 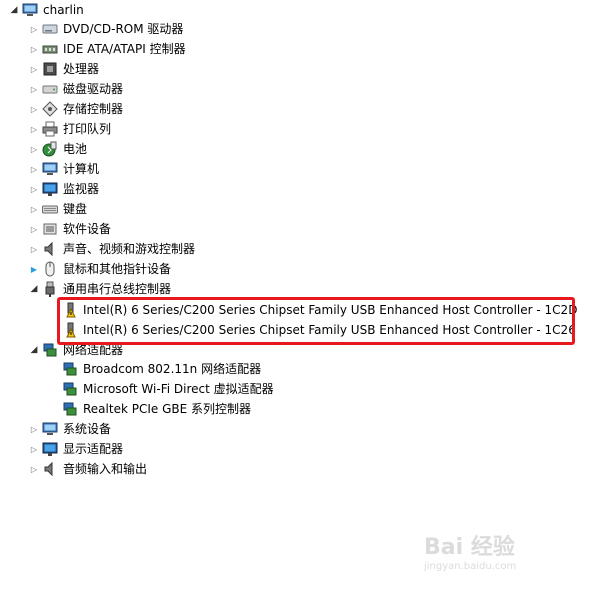 What do you see at coordinates (81, 69) in the screenshot?
I see `tree-item-label: 处理器` at bounding box center [81, 69].